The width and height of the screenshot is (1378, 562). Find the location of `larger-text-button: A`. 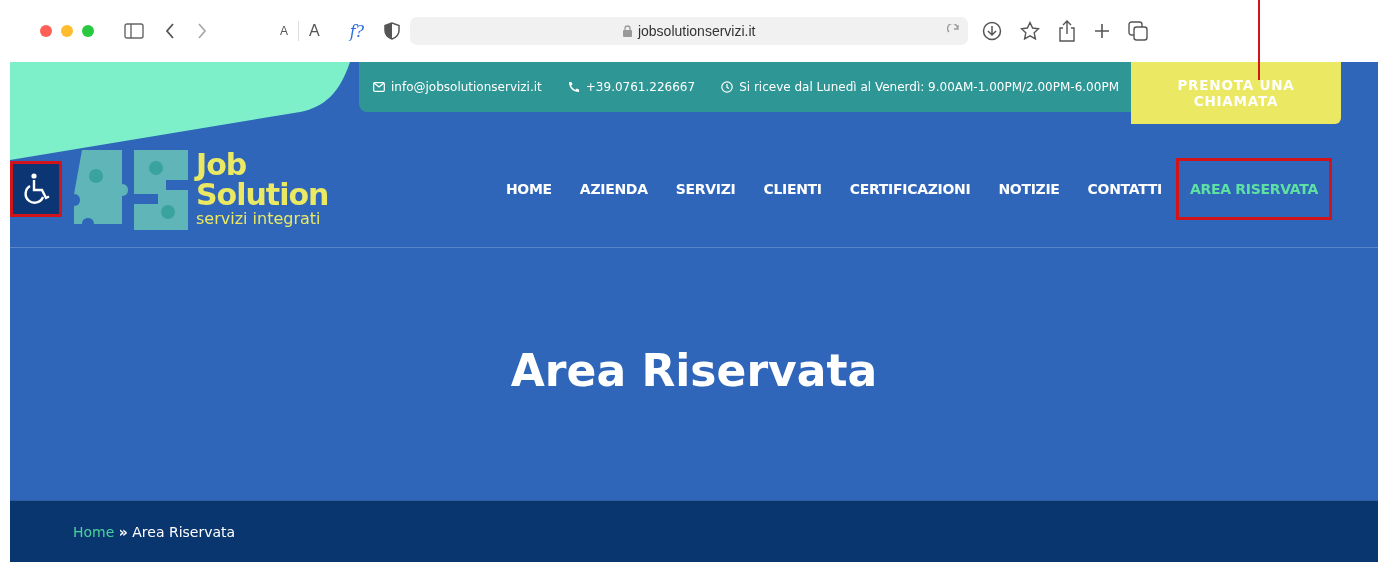

larger-text-button: A is located at coordinates (314, 31).